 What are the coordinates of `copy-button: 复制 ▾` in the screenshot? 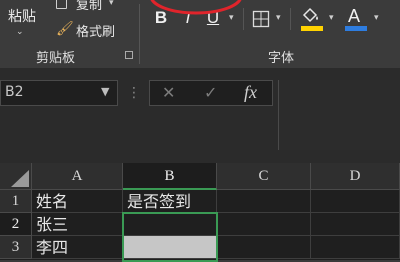 It's located at (89, 6).